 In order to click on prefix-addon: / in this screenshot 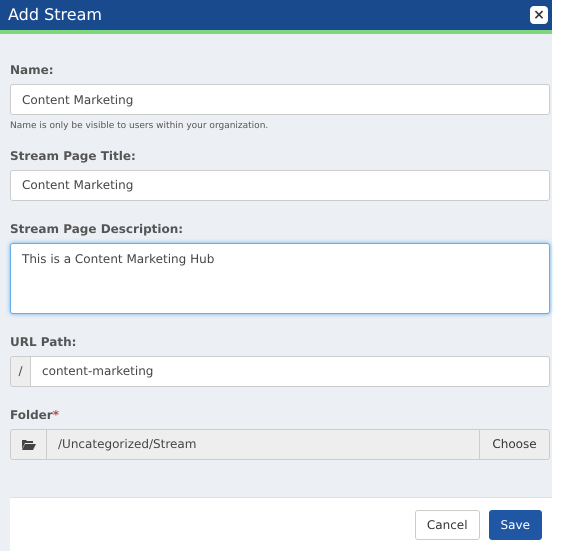, I will do `click(20, 371)`.